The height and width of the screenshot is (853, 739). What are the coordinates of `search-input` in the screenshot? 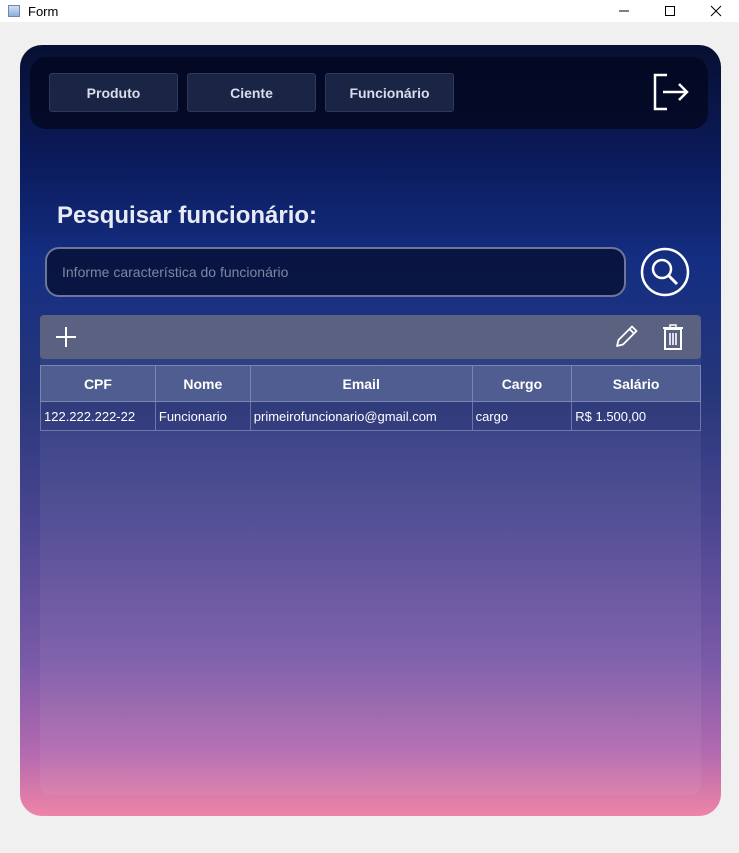 It's located at (335, 272).